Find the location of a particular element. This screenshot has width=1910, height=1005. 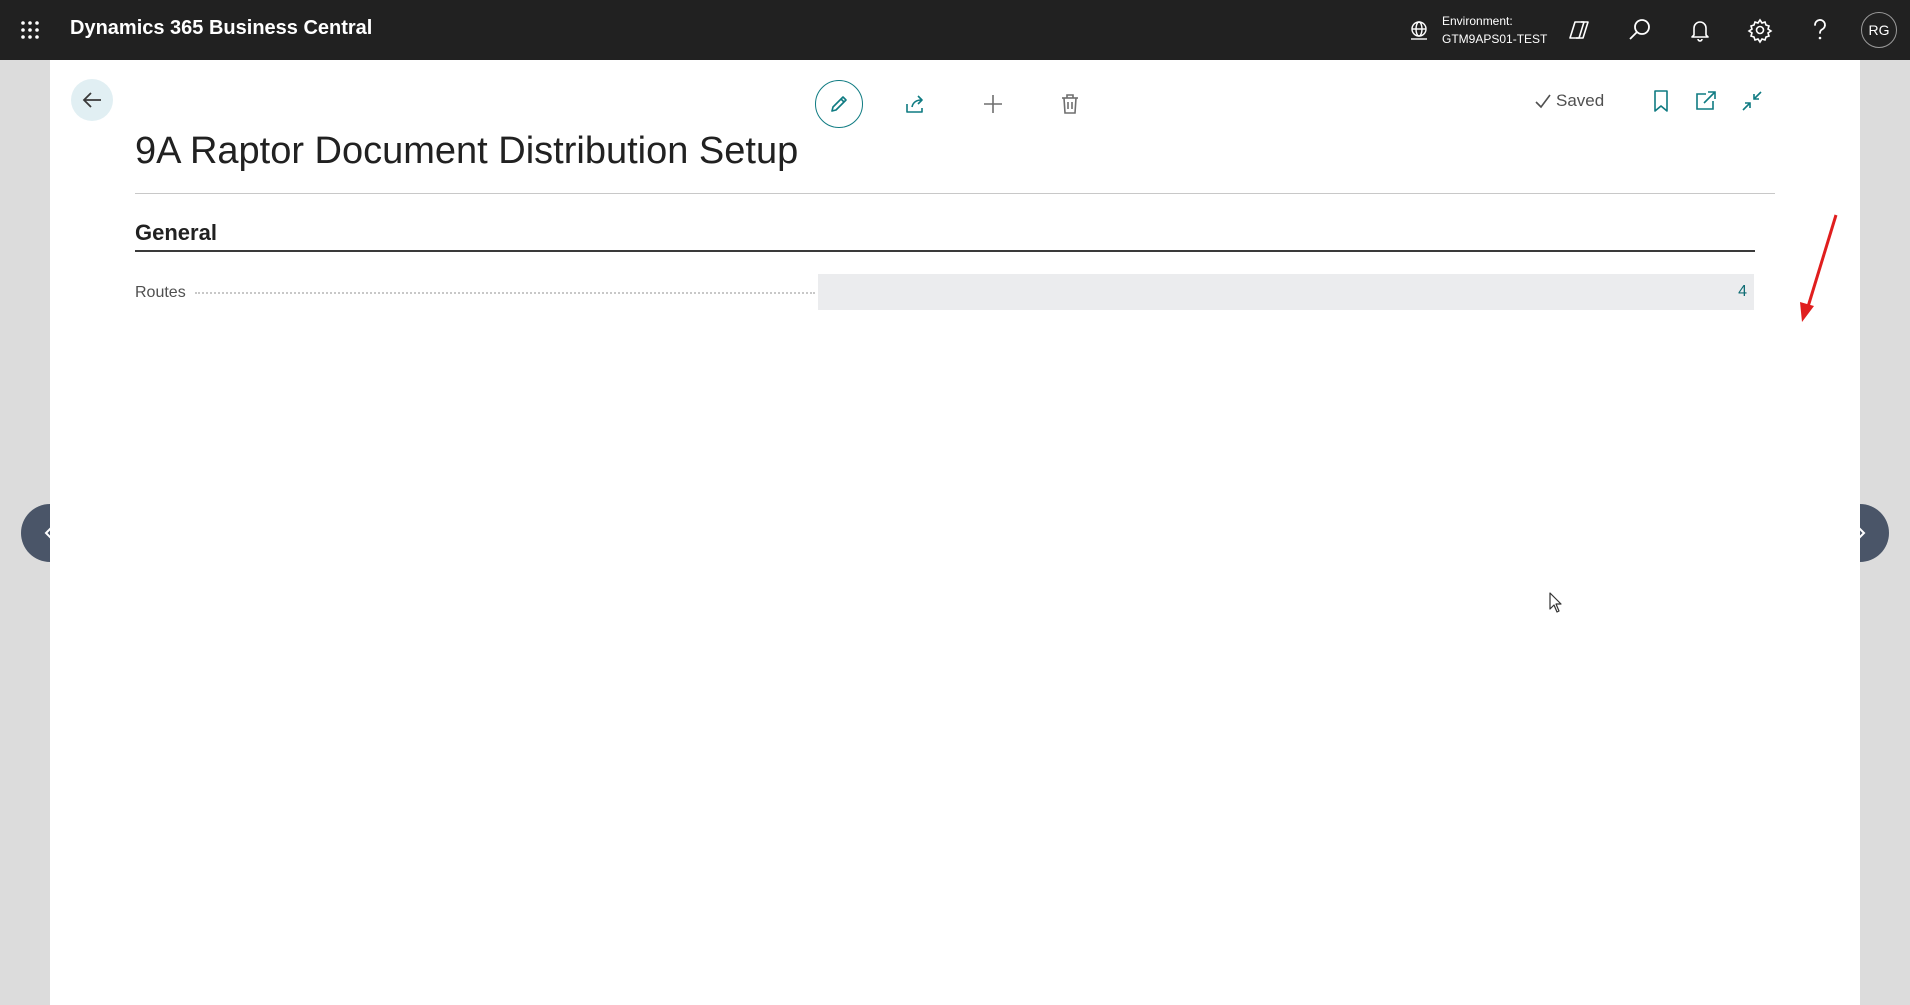

delete-icon is located at coordinates (1070, 104).